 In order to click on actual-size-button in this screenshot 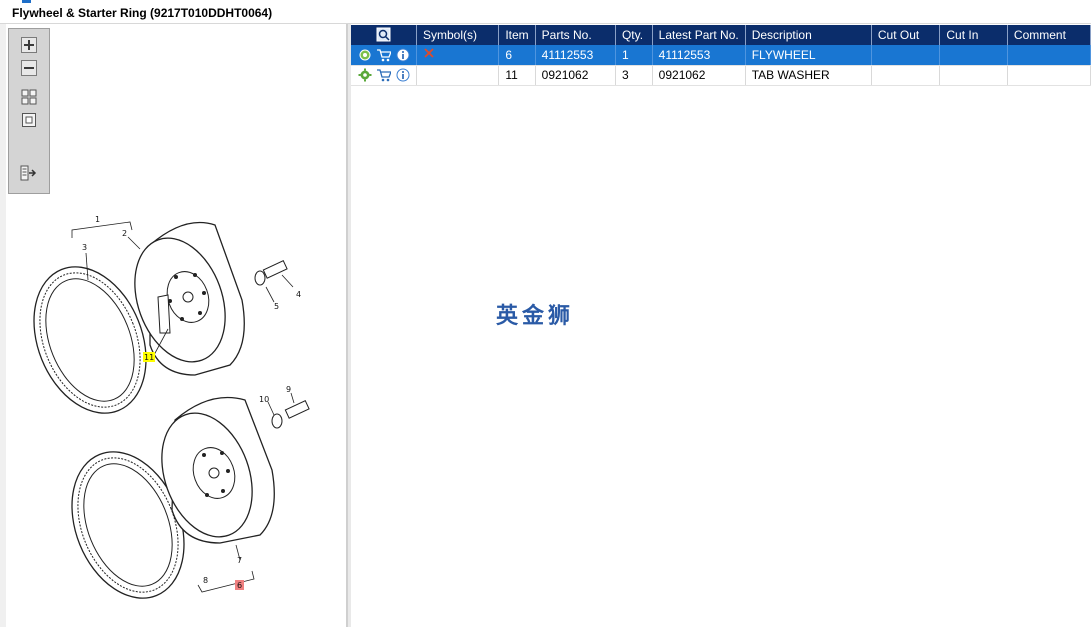, I will do `click(29, 120)`.